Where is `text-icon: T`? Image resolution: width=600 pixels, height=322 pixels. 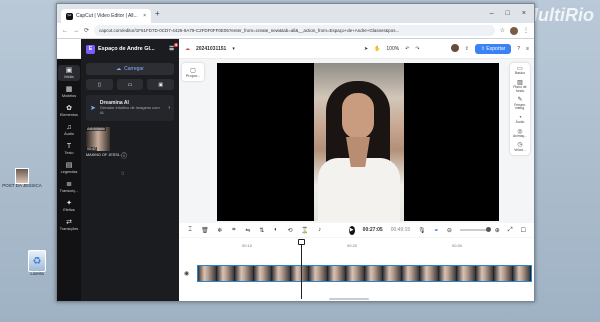 text-icon: T is located at coordinates (69, 146).